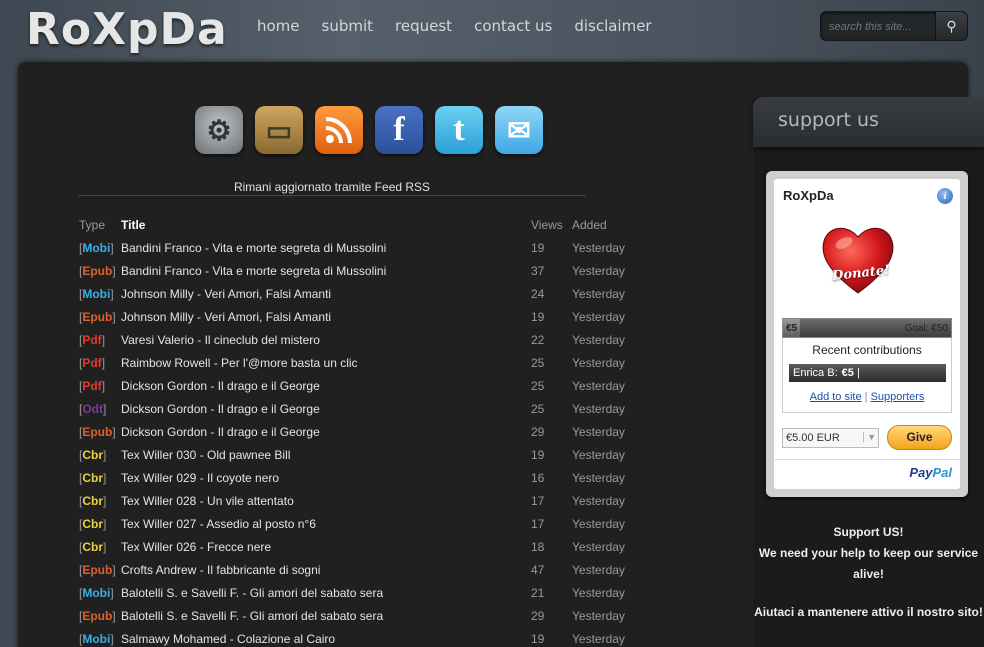 The height and width of the screenshot is (647, 984). What do you see at coordinates (519, 130) in the screenshot?
I see `mail-icon: ✉` at bounding box center [519, 130].